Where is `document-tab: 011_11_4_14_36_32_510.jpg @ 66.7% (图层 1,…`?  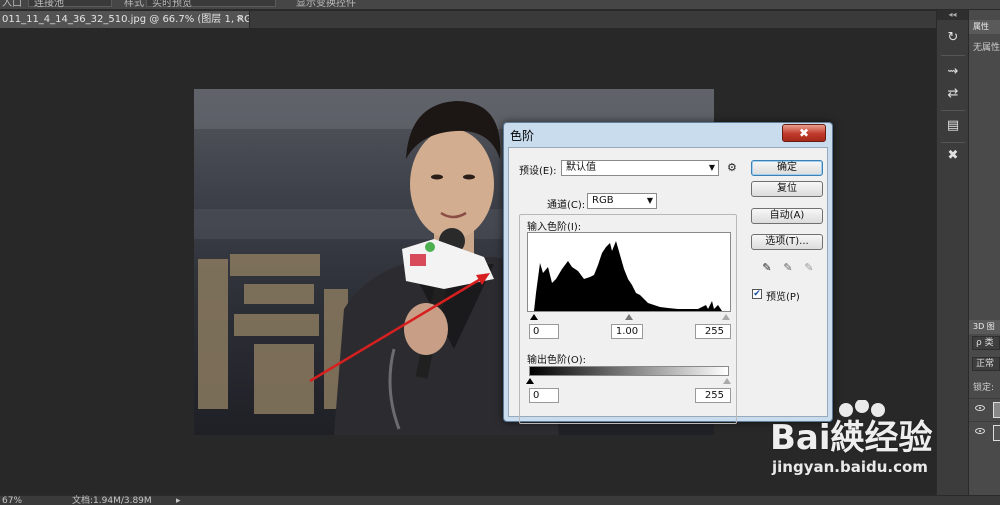 document-tab: 011_11_4_14_36_32_510.jpg @ 66.7% (图层 1,… is located at coordinates (125, 19).